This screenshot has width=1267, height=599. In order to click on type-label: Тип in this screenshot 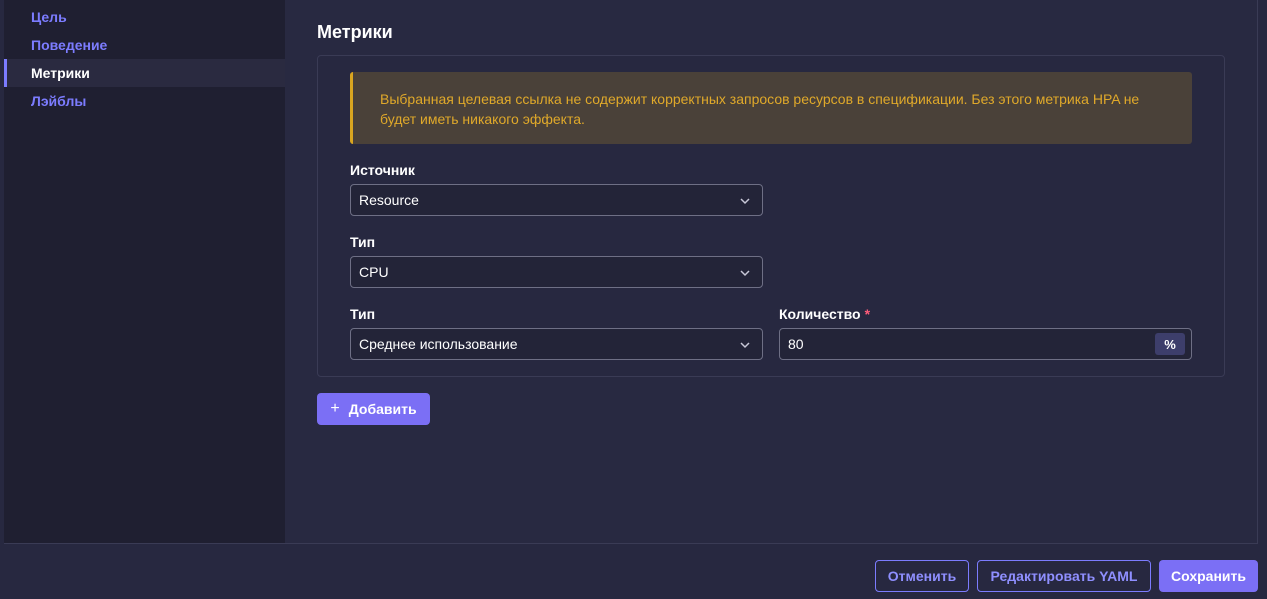, I will do `click(363, 242)`.